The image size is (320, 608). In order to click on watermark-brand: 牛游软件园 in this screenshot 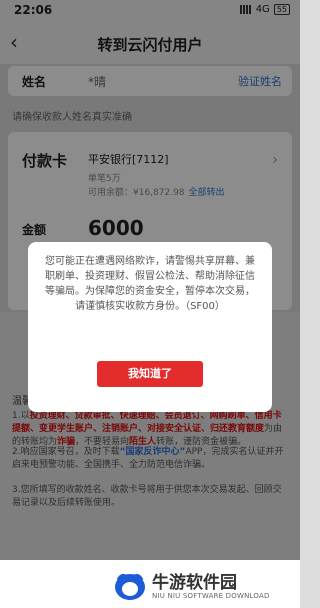, I will do `click(194, 583)`.